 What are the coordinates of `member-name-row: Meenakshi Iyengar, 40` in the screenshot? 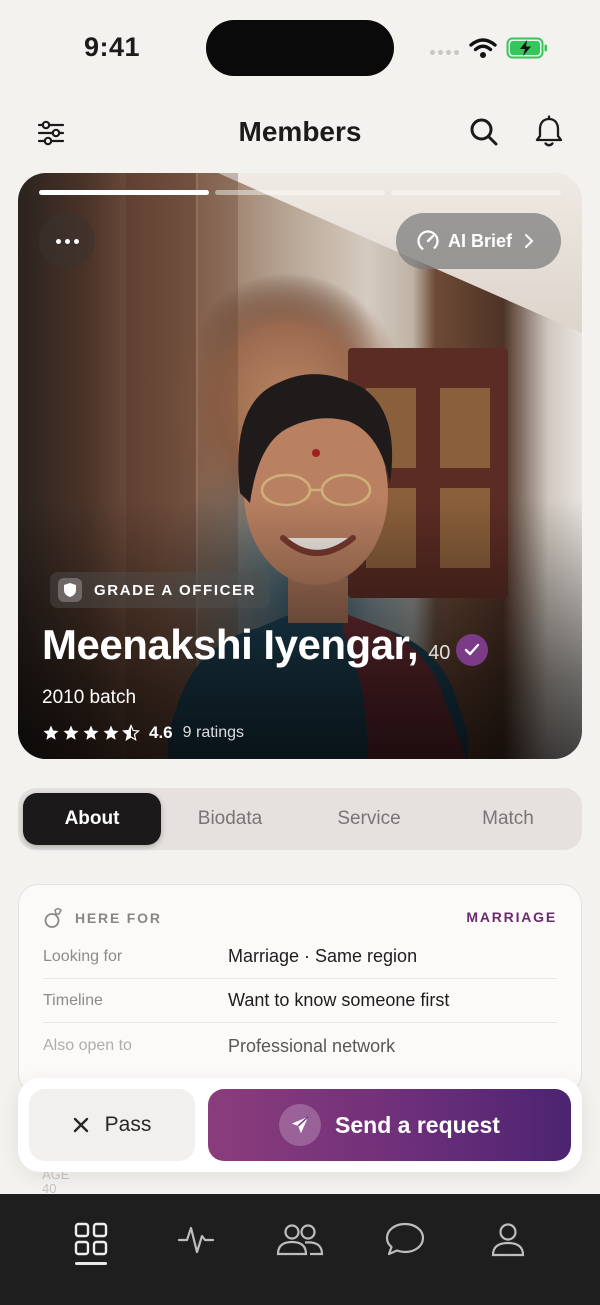 It's located at (246, 645).